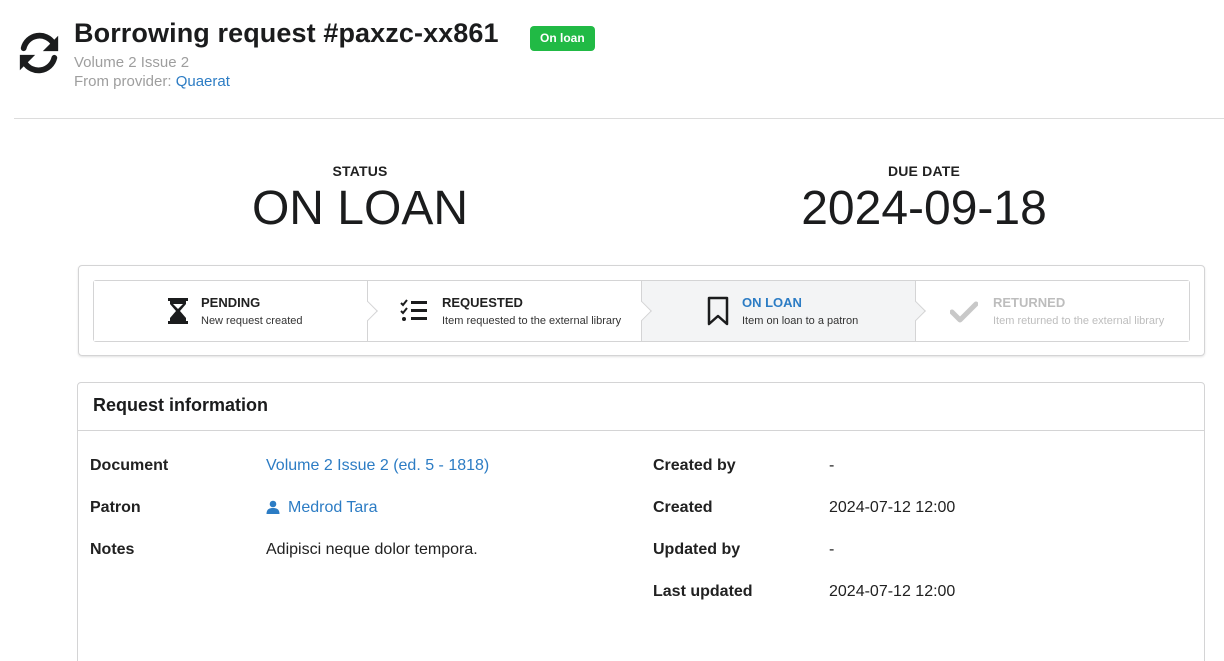 The height and width of the screenshot is (661, 1224). Describe the element at coordinates (832, 549) in the screenshot. I see `updated-by-value: -` at that location.